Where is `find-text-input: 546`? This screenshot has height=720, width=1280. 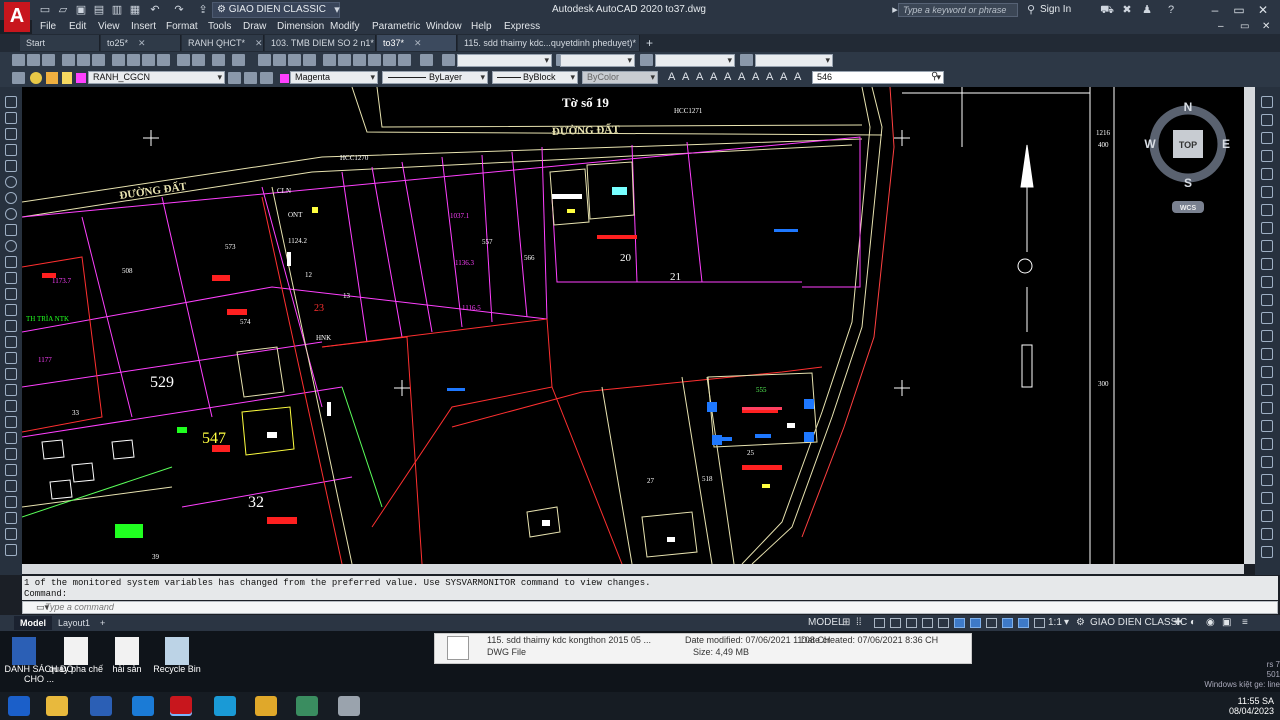 find-text-input: 546 is located at coordinates (878, 77).